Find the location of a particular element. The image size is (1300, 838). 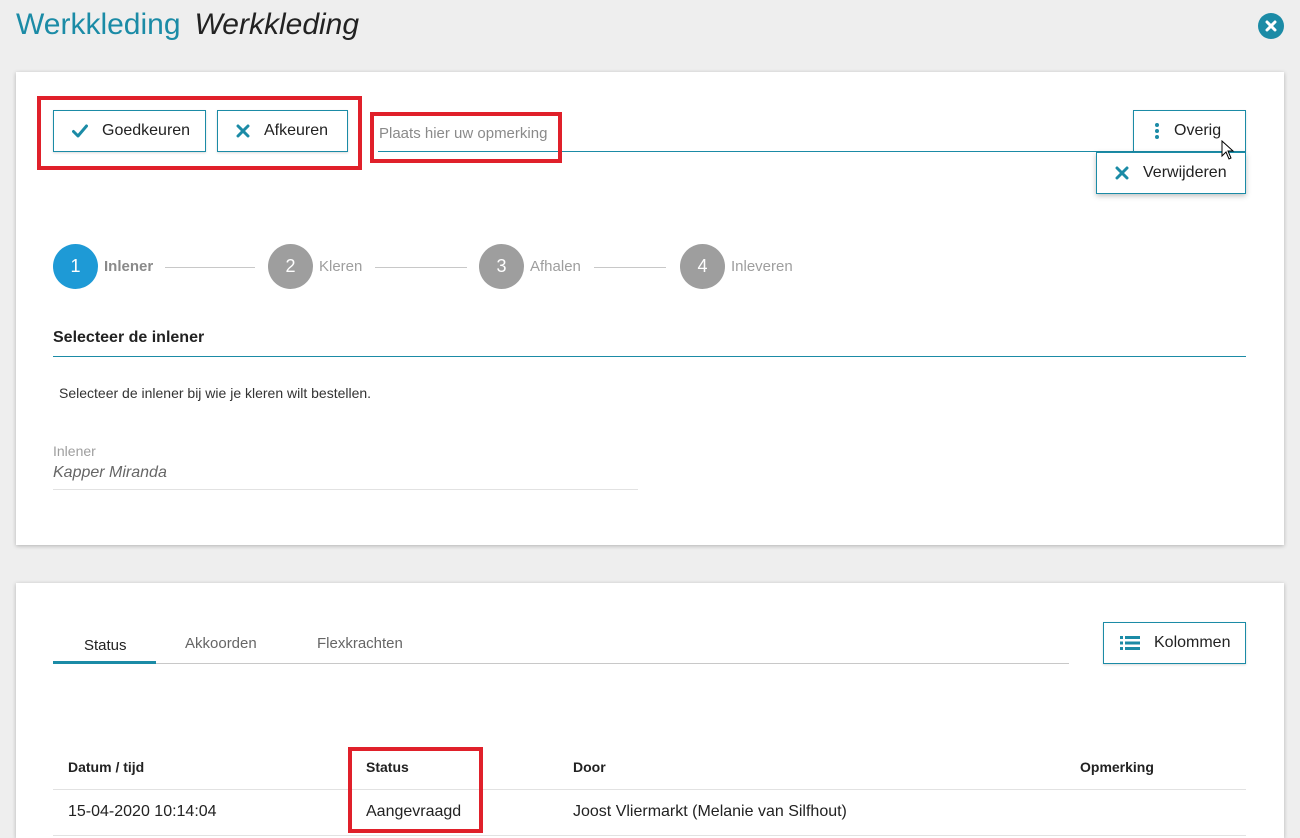

tab-status: Status is located at coordinates (105, 645).